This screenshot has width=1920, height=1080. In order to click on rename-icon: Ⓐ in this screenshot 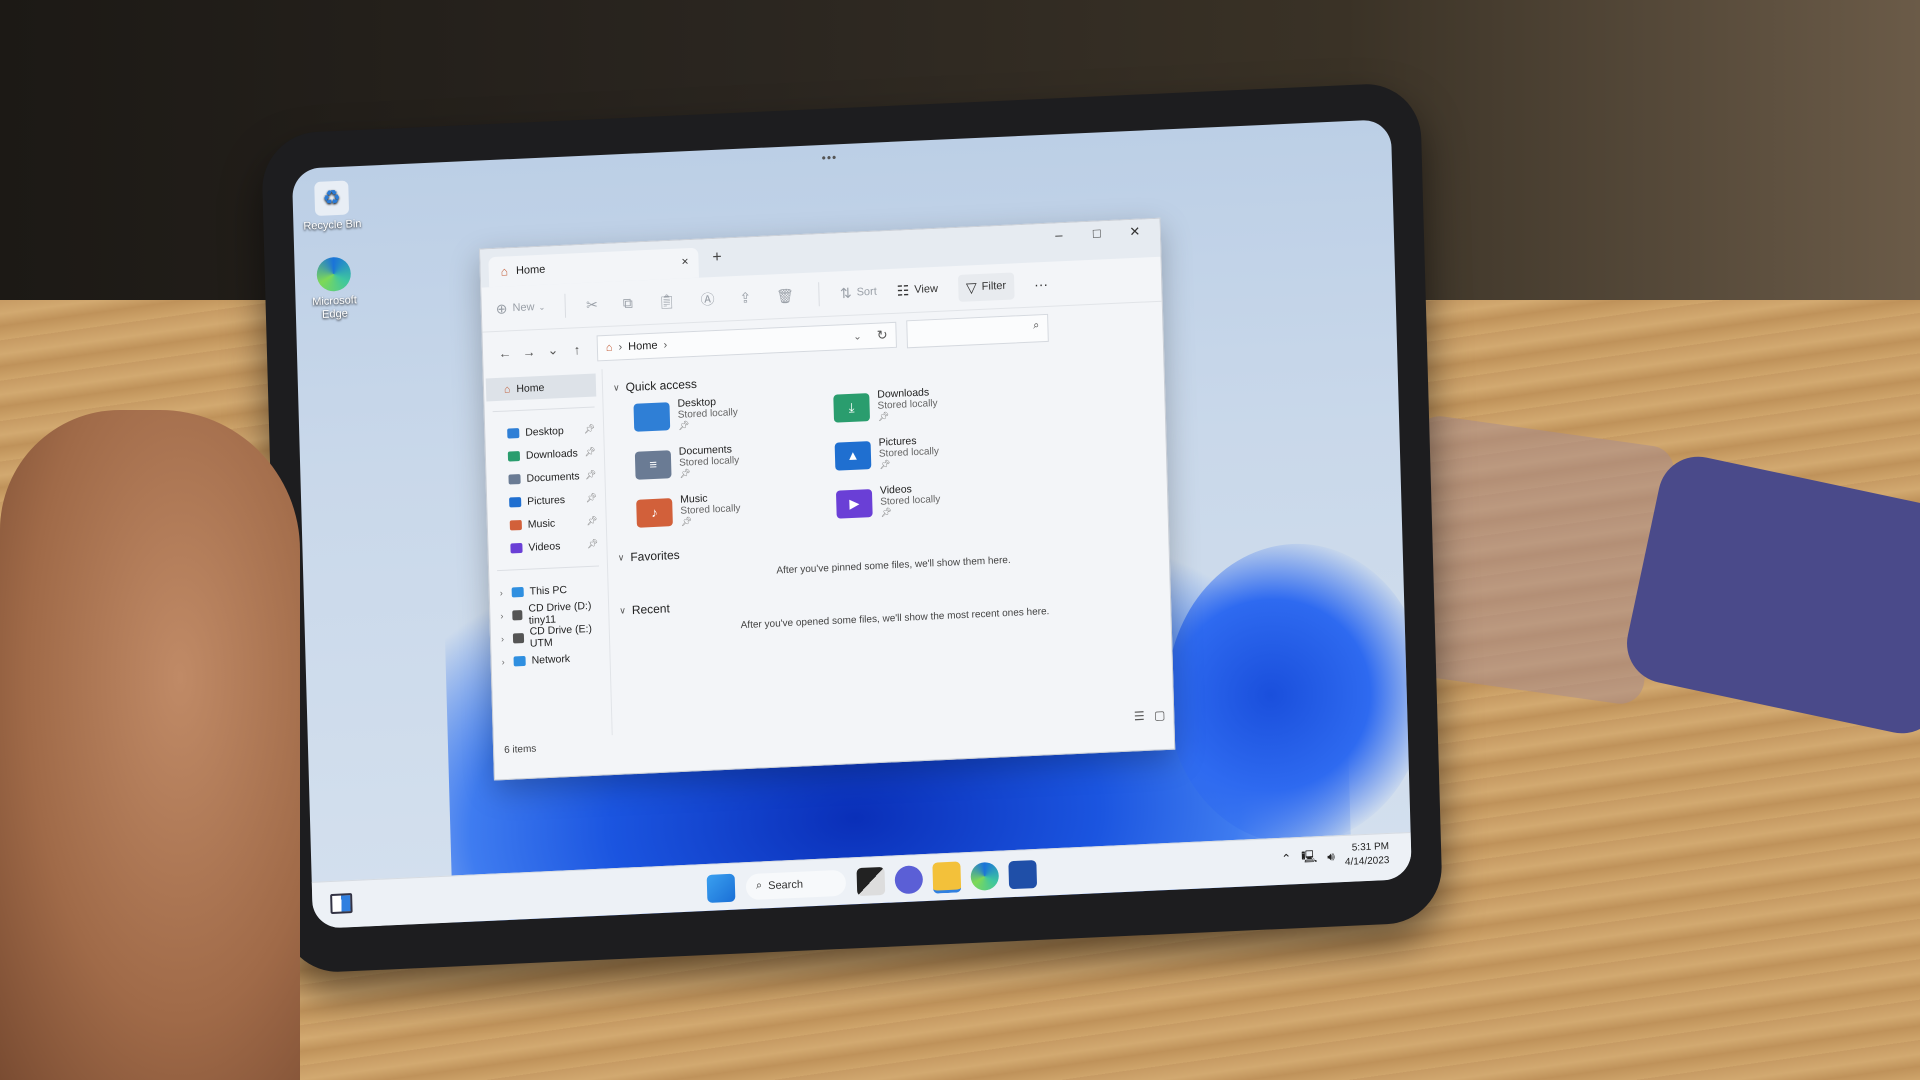, I will do `click(707, 299)`.